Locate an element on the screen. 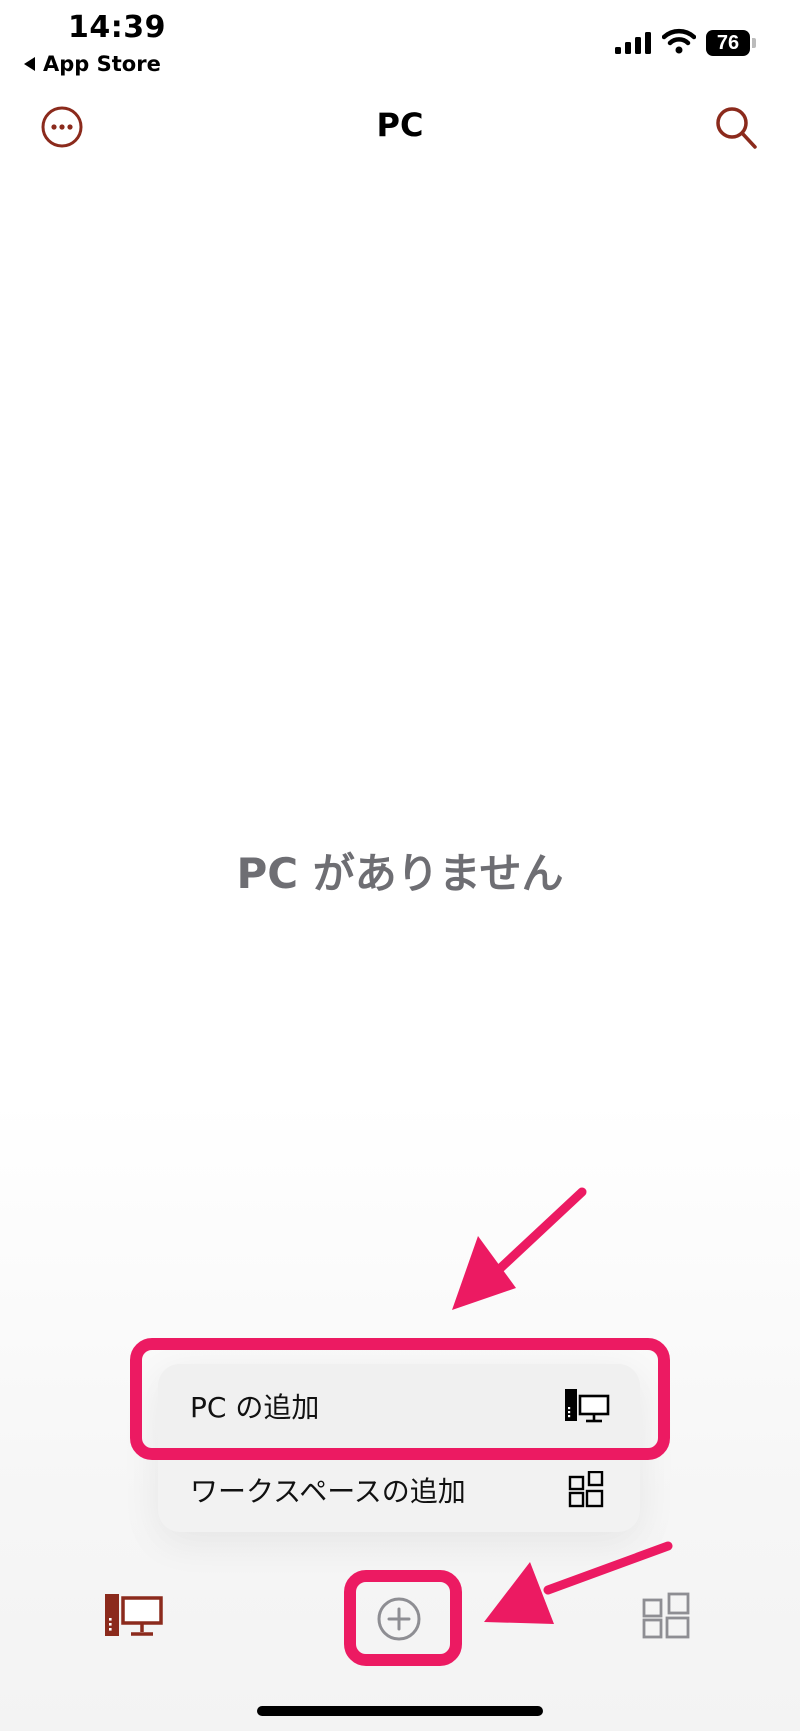 Image resolution: width=800 pixels, height=1731 pixels. search-icon is located at coordinates (736, 128).